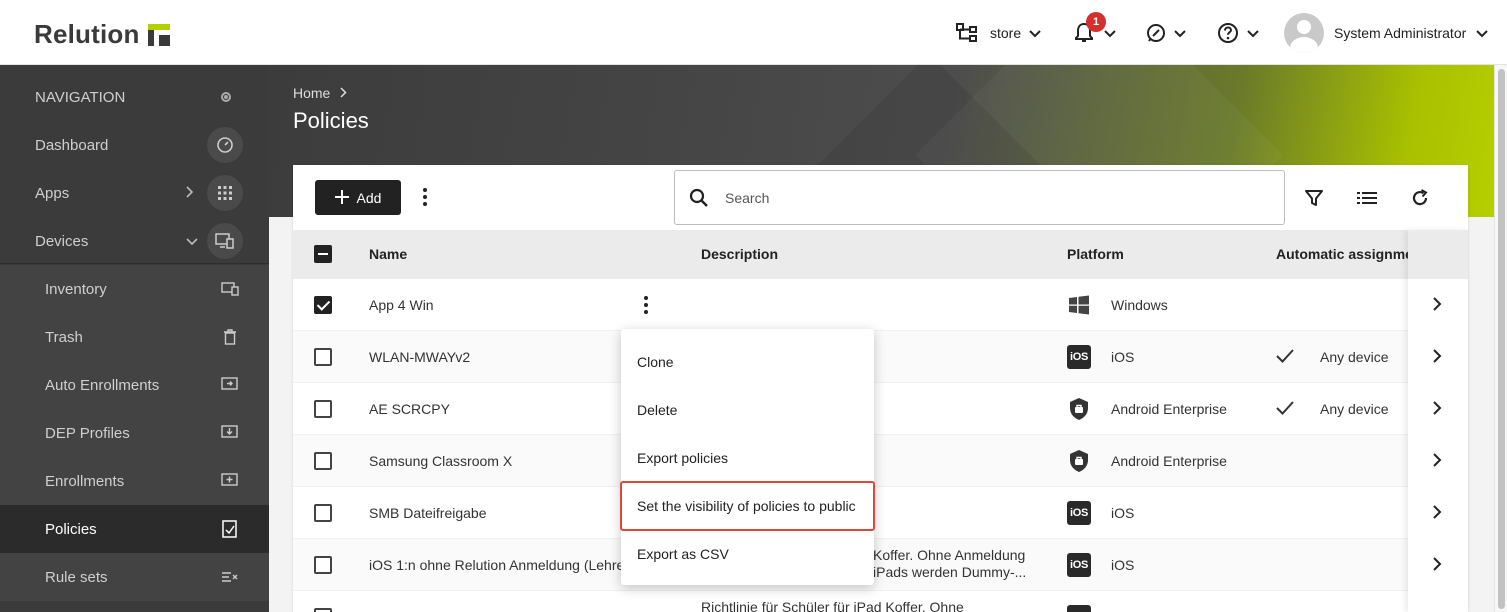 The height and width of the screenshot is (612, 1507). Describe the element at coordinates (230, 529) in the screenshot. I see `policy-icon` at that location.